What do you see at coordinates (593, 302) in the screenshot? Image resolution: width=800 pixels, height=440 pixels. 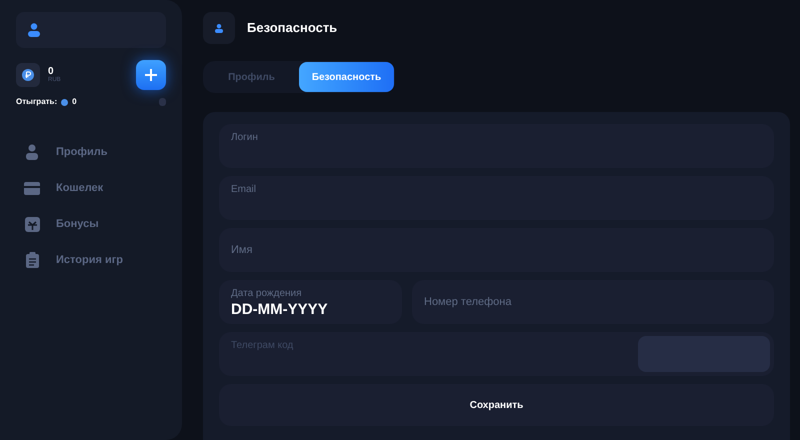 I see `input-field: Номер телефона` at bounding box center [593, 302].